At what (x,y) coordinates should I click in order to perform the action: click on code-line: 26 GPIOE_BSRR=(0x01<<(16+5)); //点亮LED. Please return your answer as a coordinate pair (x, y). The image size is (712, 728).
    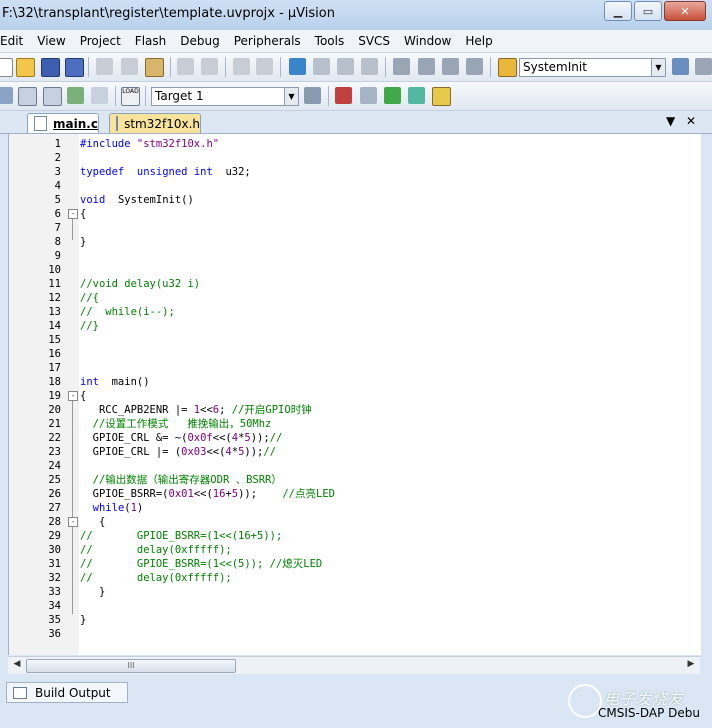
    Looking at the image, I should click on (355, 494).